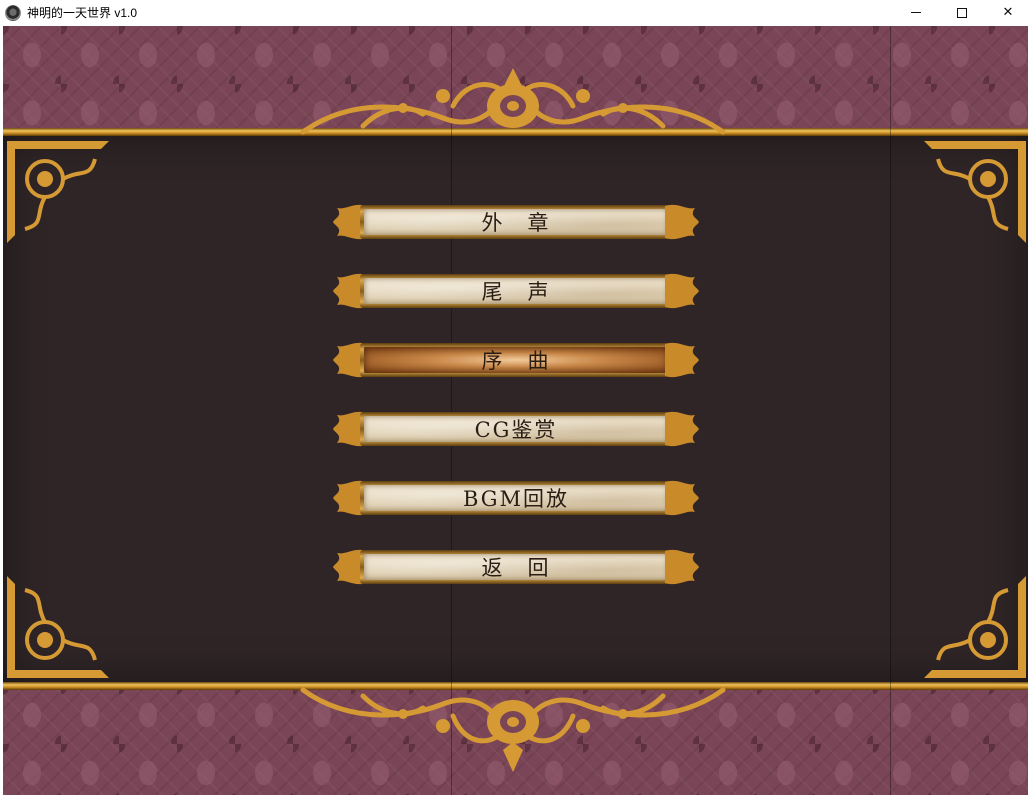 This screenshot has width=1031, height=798. What do you see at coordinates (58, 627) in the screenshot?
I see `corner-ornament-bottom-left` at bounding box center [58, 627].